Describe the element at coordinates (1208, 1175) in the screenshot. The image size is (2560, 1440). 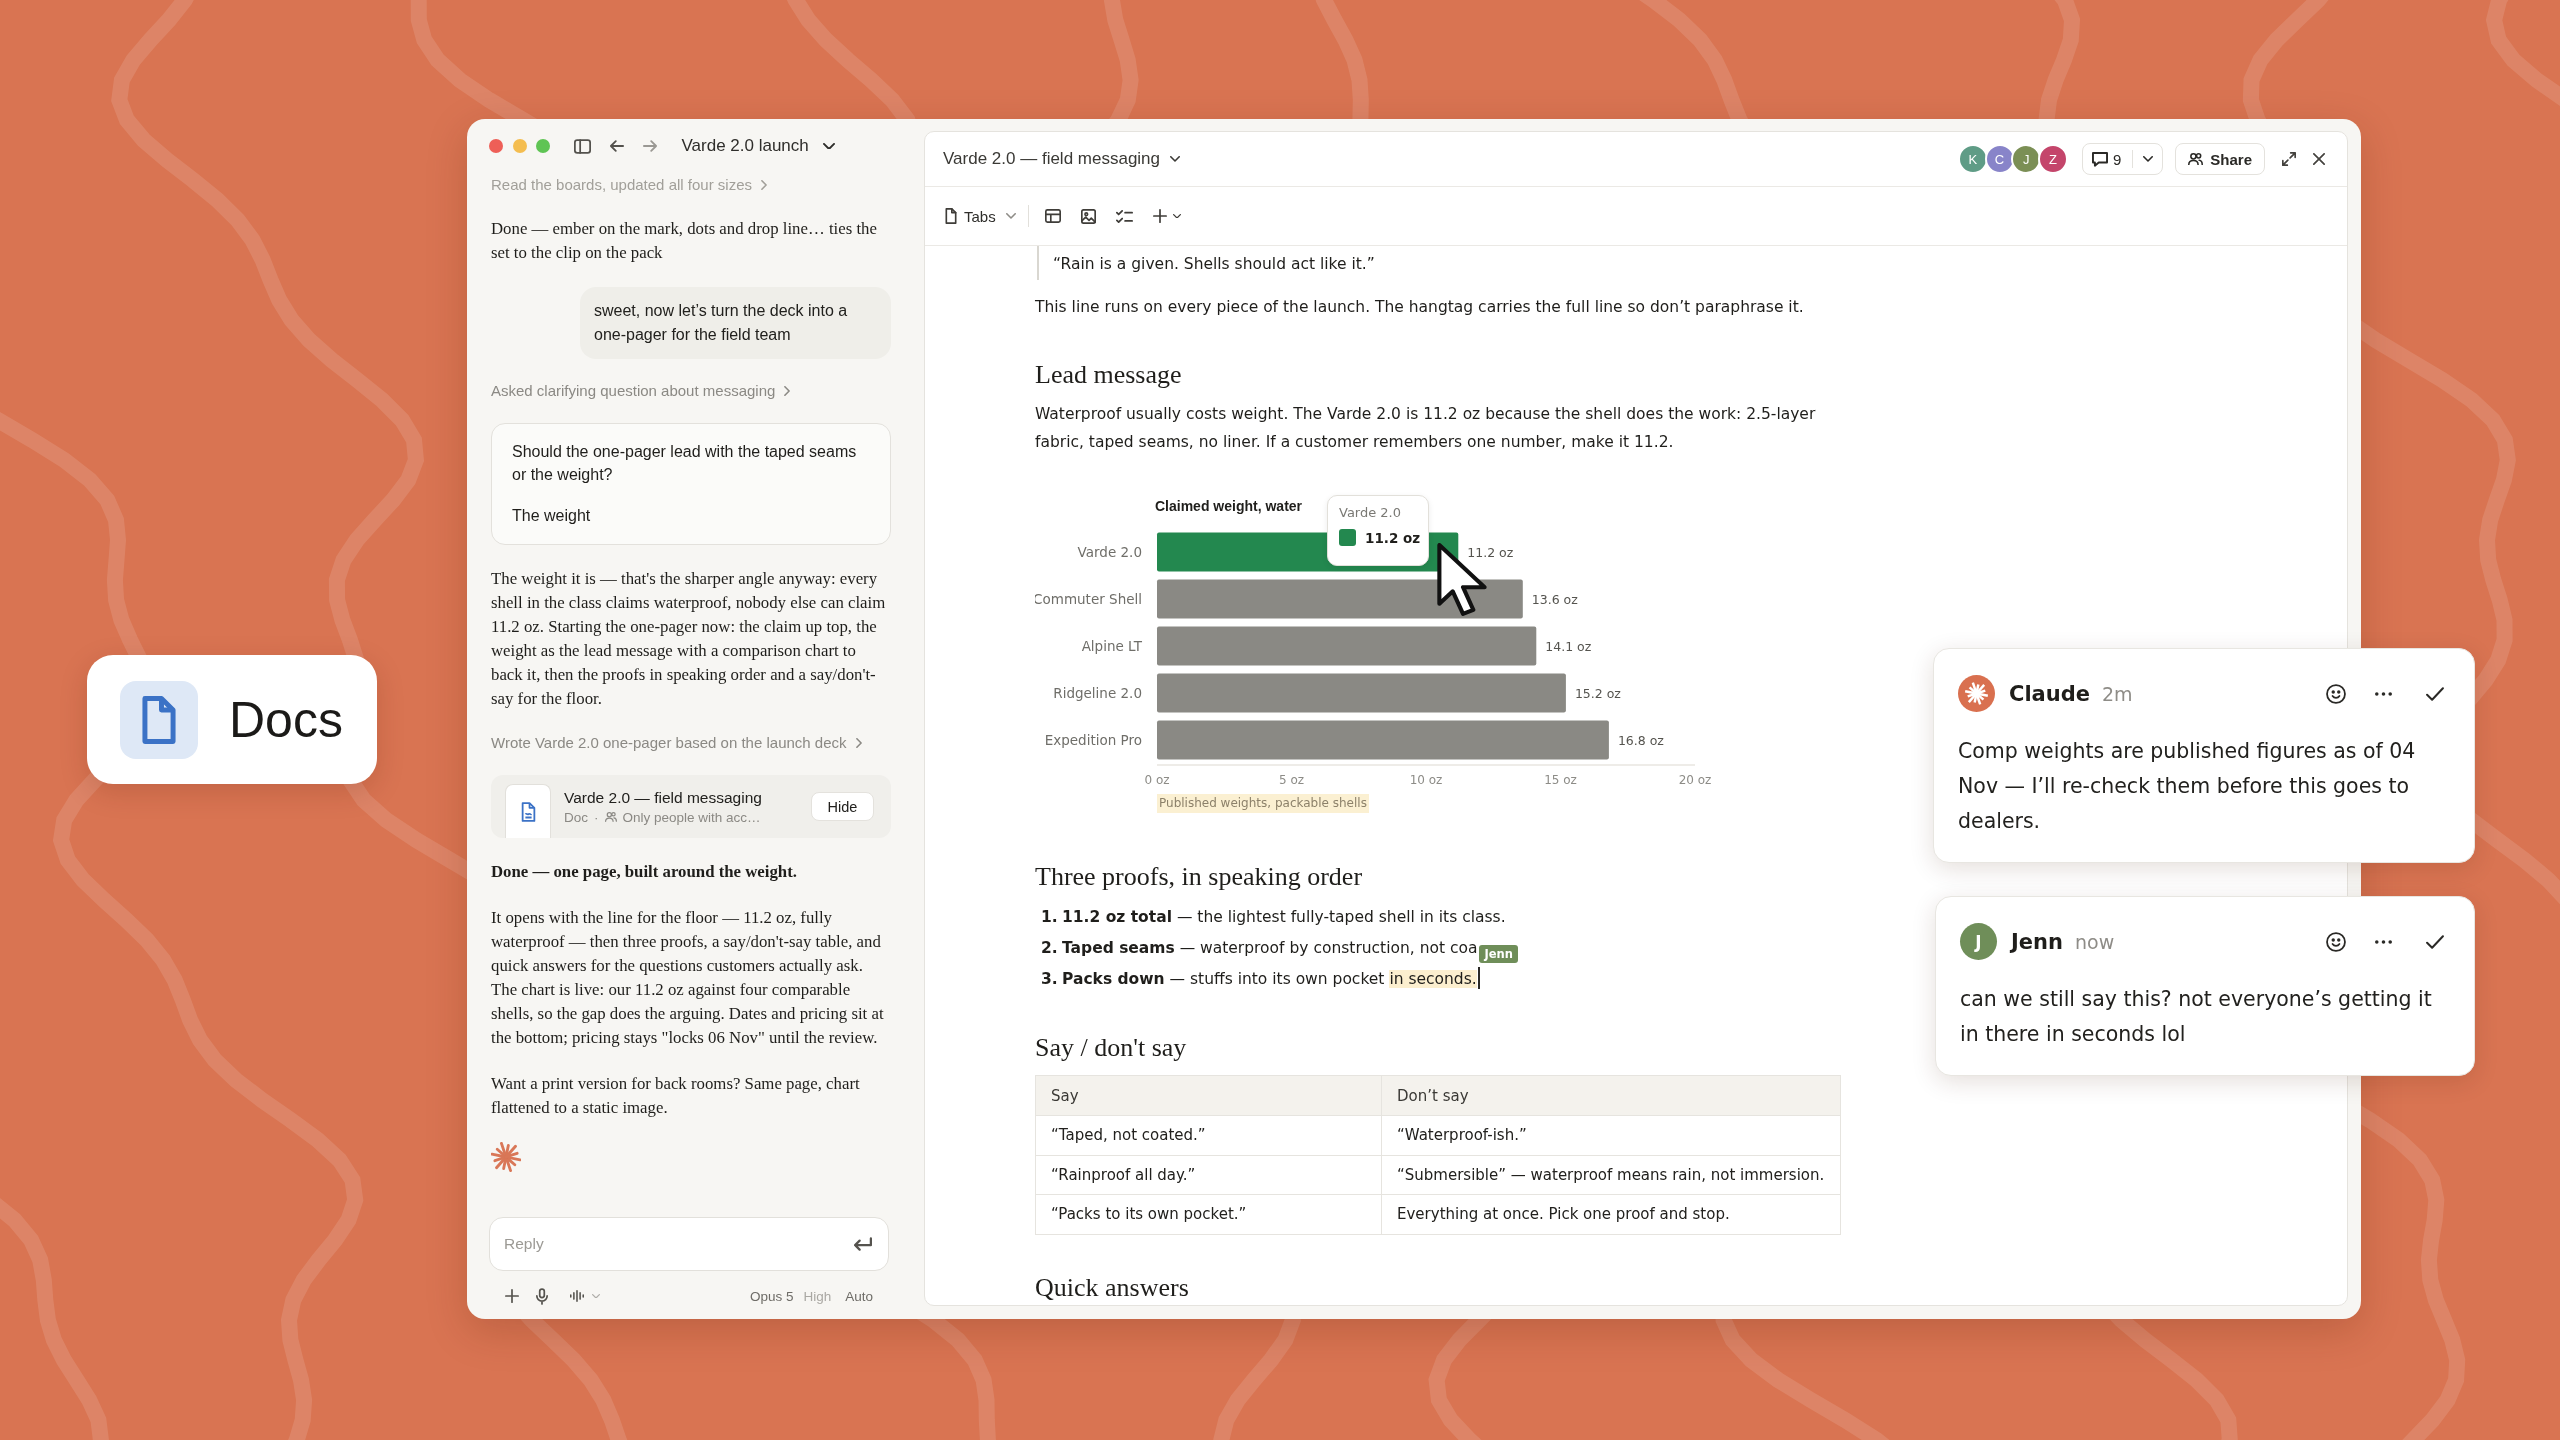
I see `table-cell: “Rainproof all day.”` at that location.